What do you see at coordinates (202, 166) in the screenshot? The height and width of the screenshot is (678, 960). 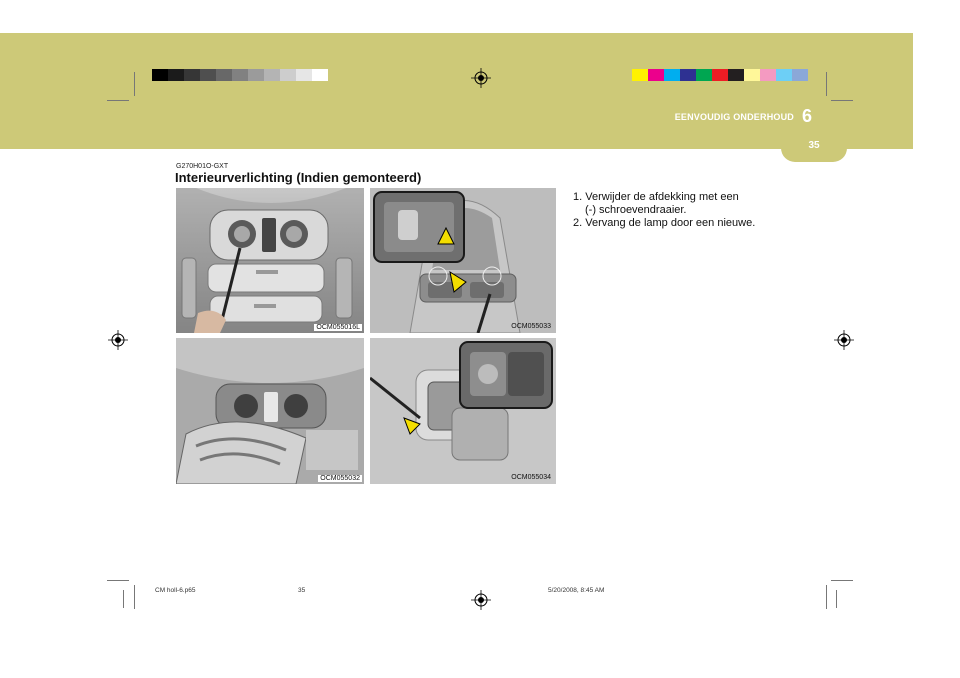 I see `section-code: G270H01O-GXT` at bounding box center [202, 166].